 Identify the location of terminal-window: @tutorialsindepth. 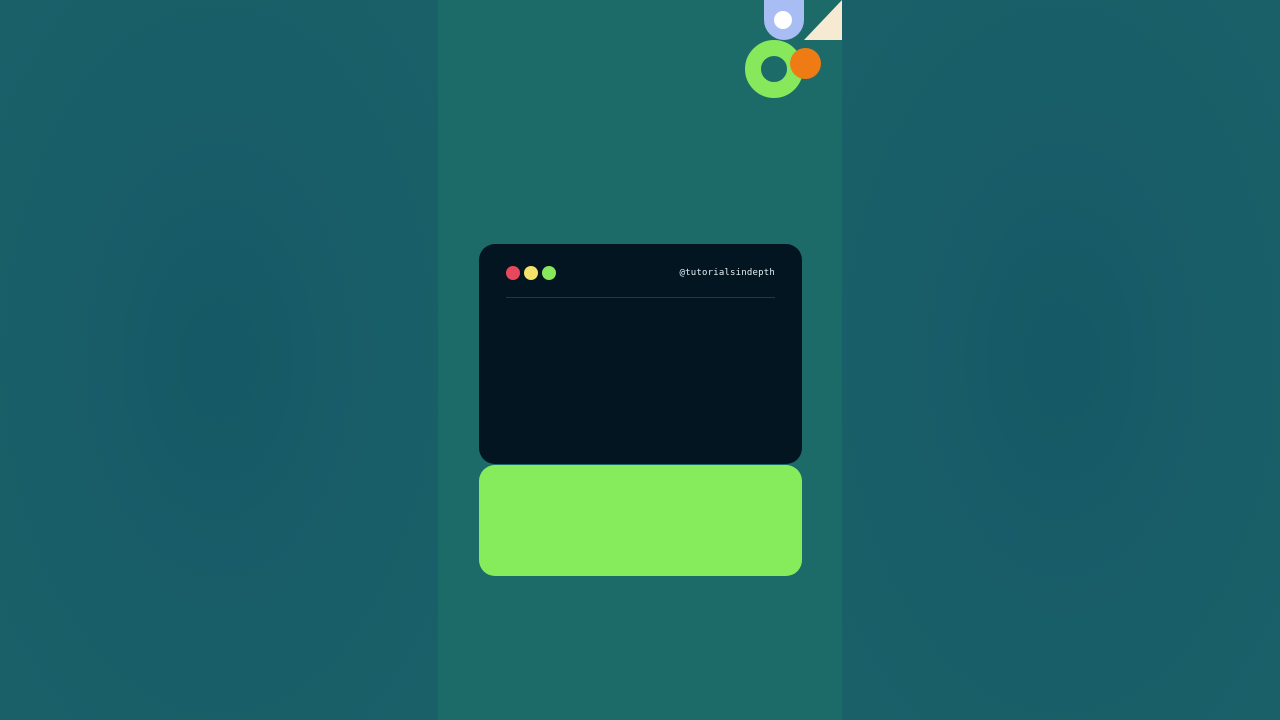
(640, 354).